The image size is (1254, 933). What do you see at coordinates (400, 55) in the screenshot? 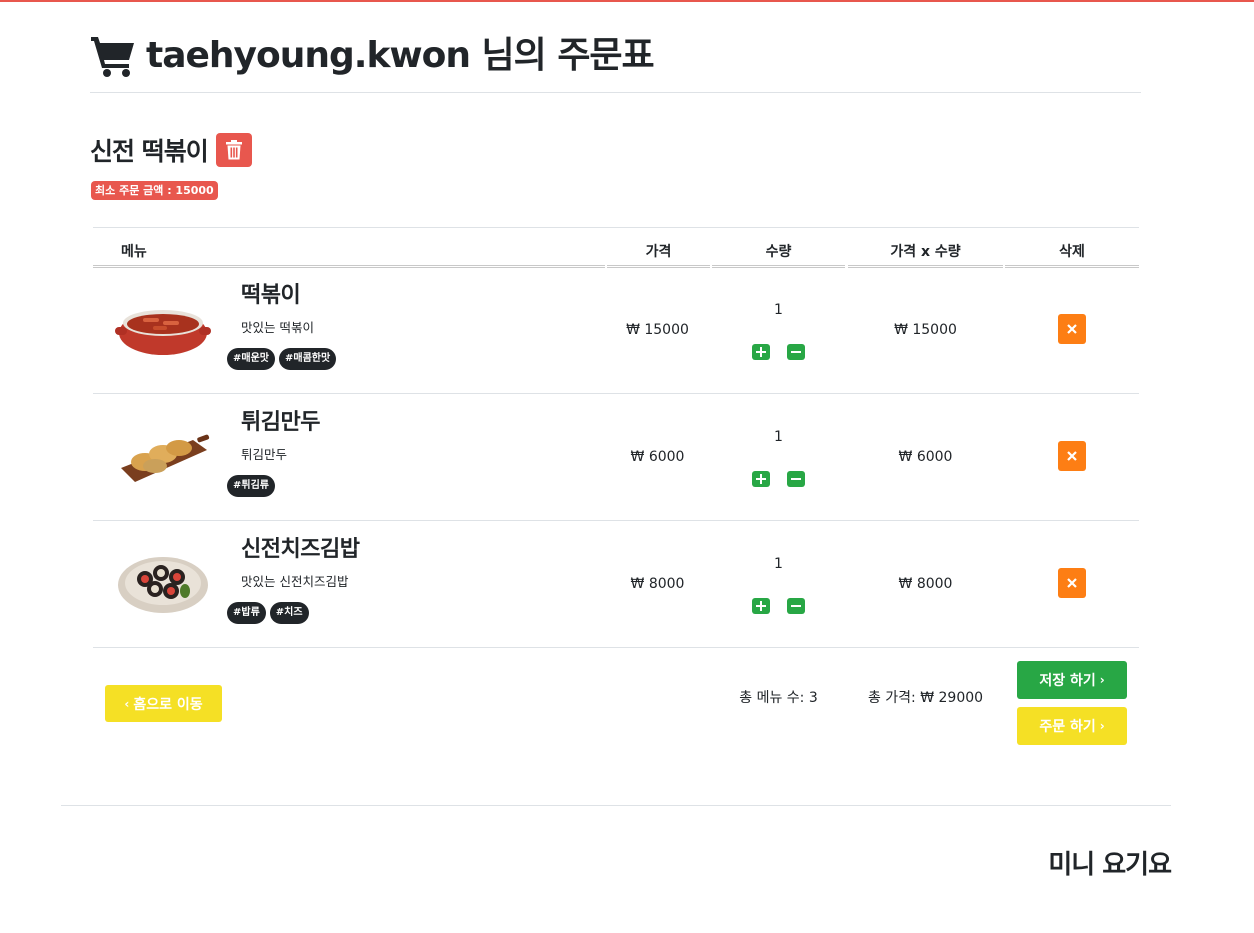
I see `page-title-text: taehyoung.kwon 님의 주문표` at bounding box center [400, 55].